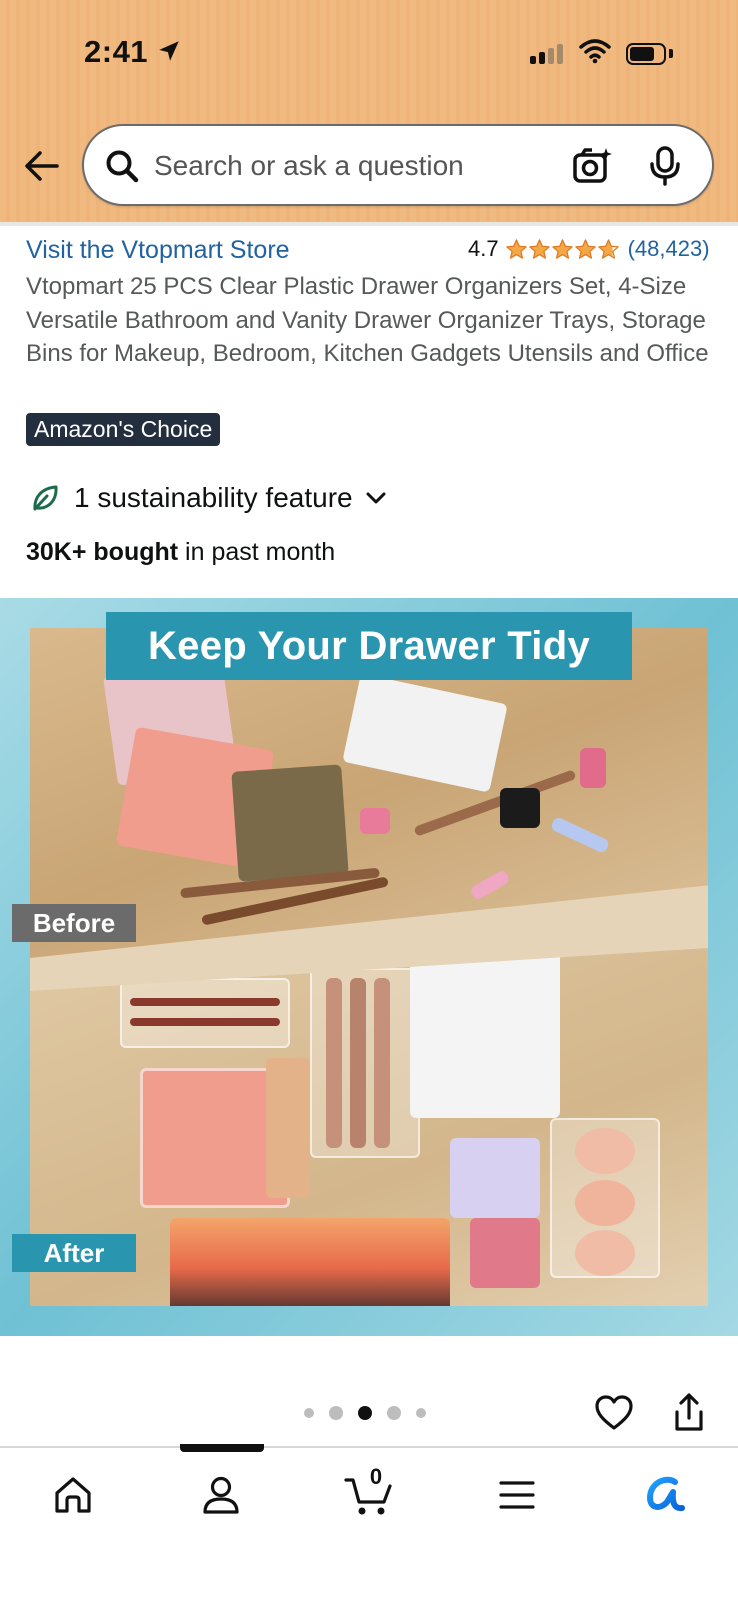  I want to click on sustainability-label: 1 sustainability feature, so click(213, 497).